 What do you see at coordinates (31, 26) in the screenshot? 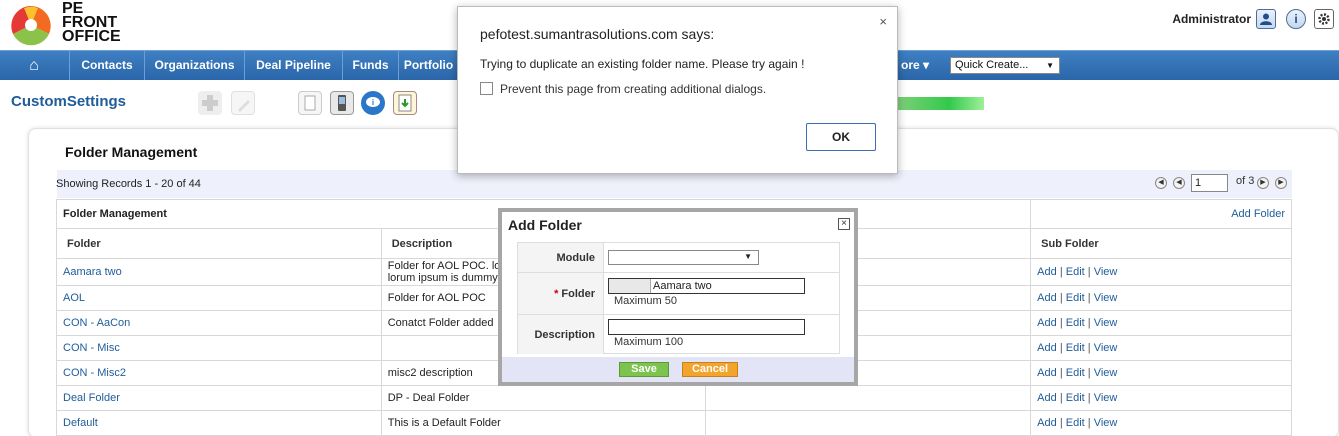
I see `logo-circle-icon` at bounding box center [31, 26].